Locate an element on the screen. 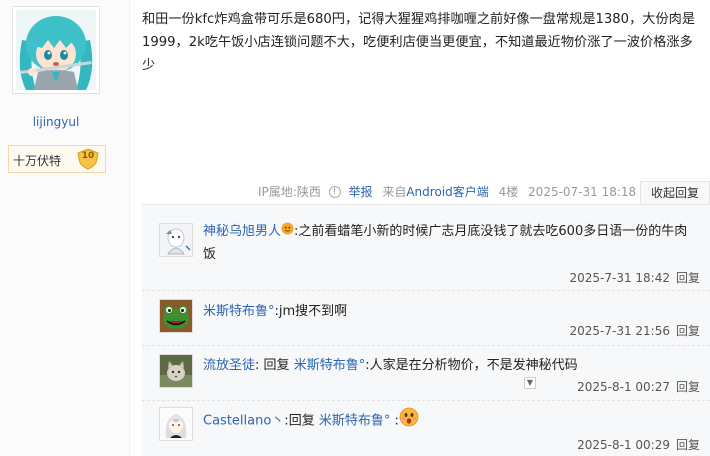  author-avatar is located at coordinates (56, 50).